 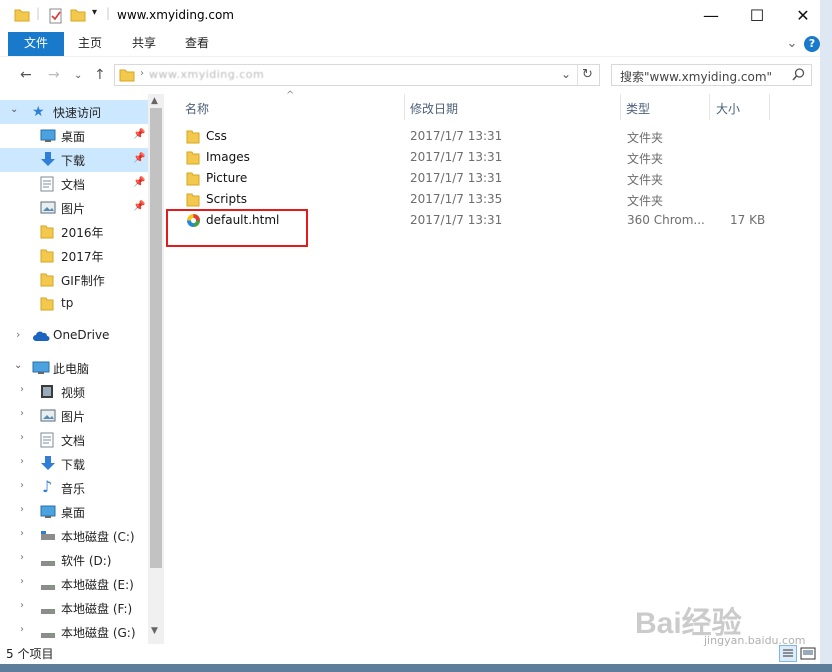 What do you see at coordinates (41, 369) in the screenshot?
I see `computer-icon` at bounding box center [41, 369].